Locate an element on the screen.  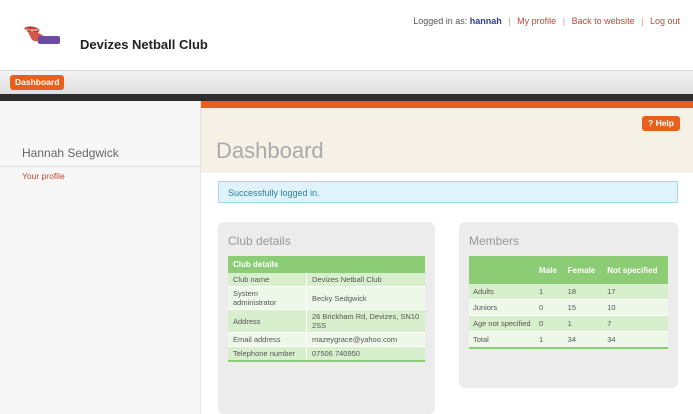
table-row: Age not specified 0 1 7 is located at coordinates (568, 323).